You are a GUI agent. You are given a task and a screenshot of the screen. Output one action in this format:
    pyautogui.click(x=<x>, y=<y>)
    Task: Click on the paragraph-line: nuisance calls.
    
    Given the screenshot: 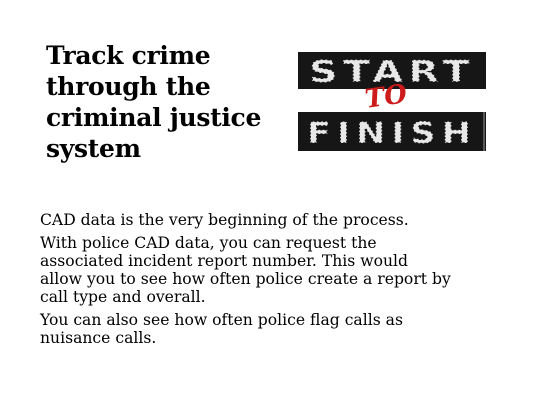 What is the action you would take?
    pyautogui.click(x=98, y=338)
    